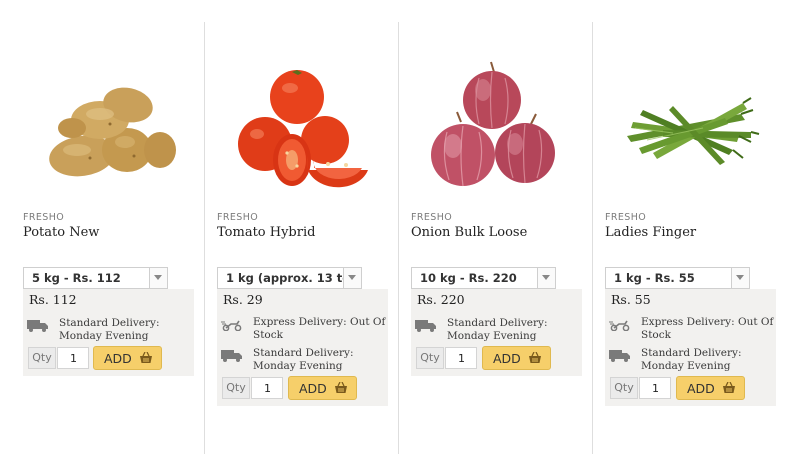 This screenshot has height=468, width=802. What do you see at coordinates (53, 299) in the screenshot?
I see `price: Rs. 112` at bounding box center [53, 299].